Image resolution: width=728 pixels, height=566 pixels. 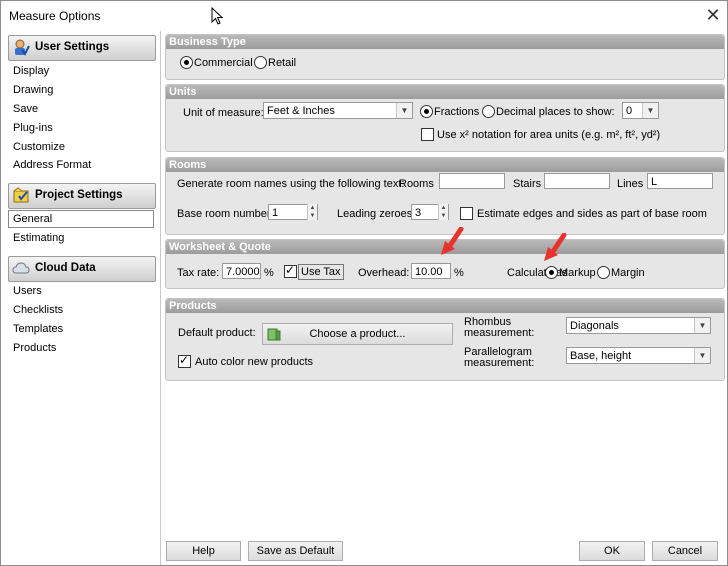 I want to click on use-tax-label: Use Tax, so click(x=321, y=272).